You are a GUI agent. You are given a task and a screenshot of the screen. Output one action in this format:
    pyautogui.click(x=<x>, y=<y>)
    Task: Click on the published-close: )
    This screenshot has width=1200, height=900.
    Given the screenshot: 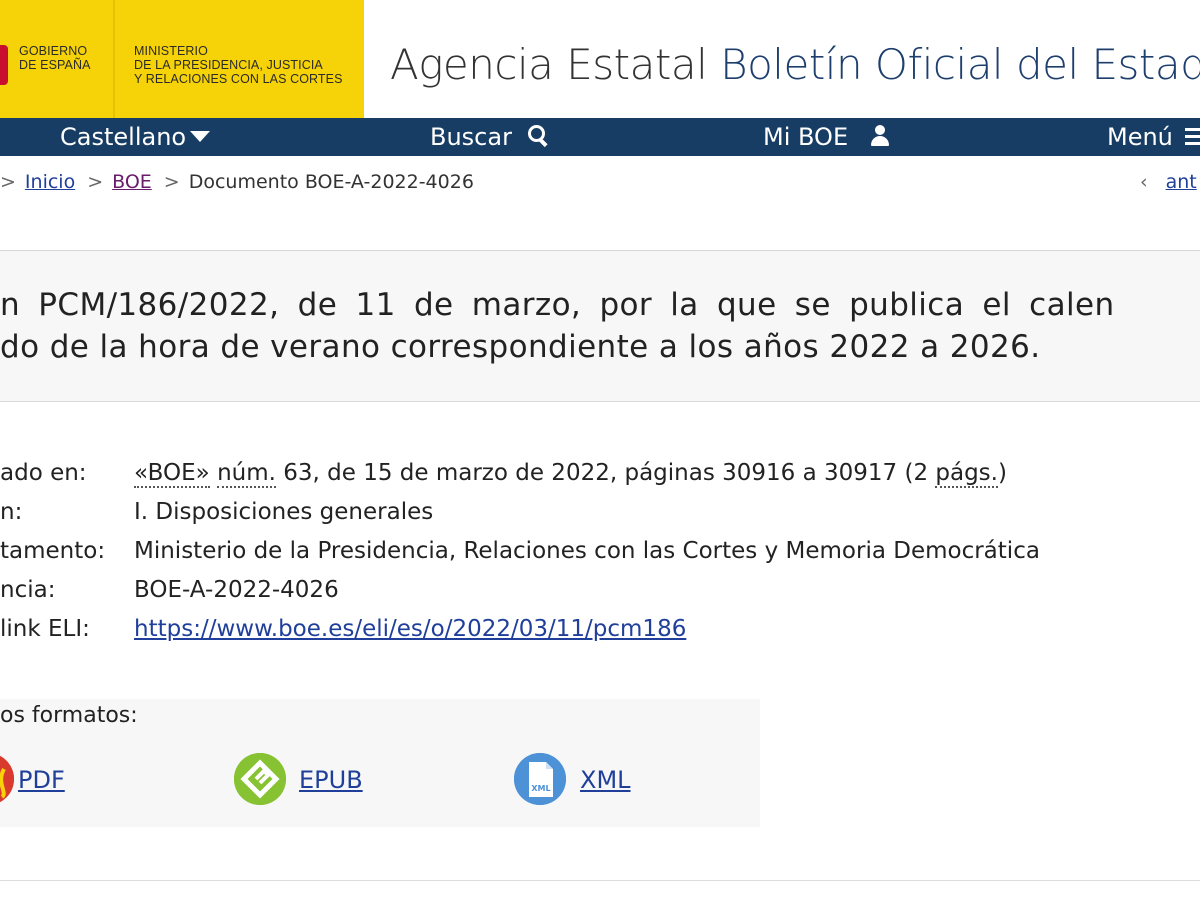 What is the action you would take?
    pyautogui.click(x=1002, y=473)
    